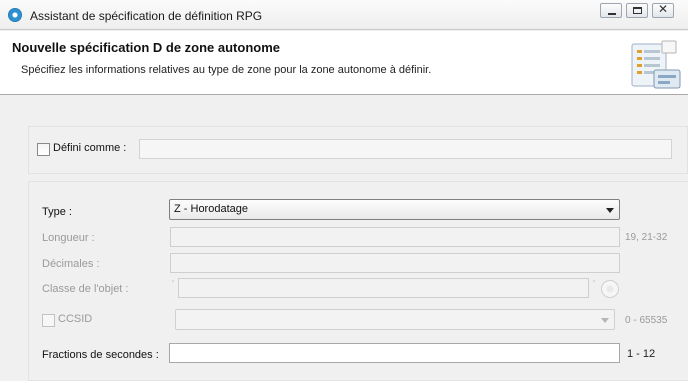  What do you see at coordinates (75, 319) in the screenshot?
I see `ccsid-label: CCSID` at bounding box center [75, 319].